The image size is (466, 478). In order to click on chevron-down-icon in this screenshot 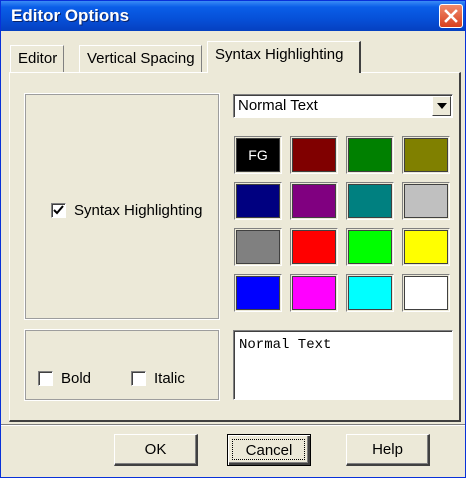, I will do `click(442, 106)`.